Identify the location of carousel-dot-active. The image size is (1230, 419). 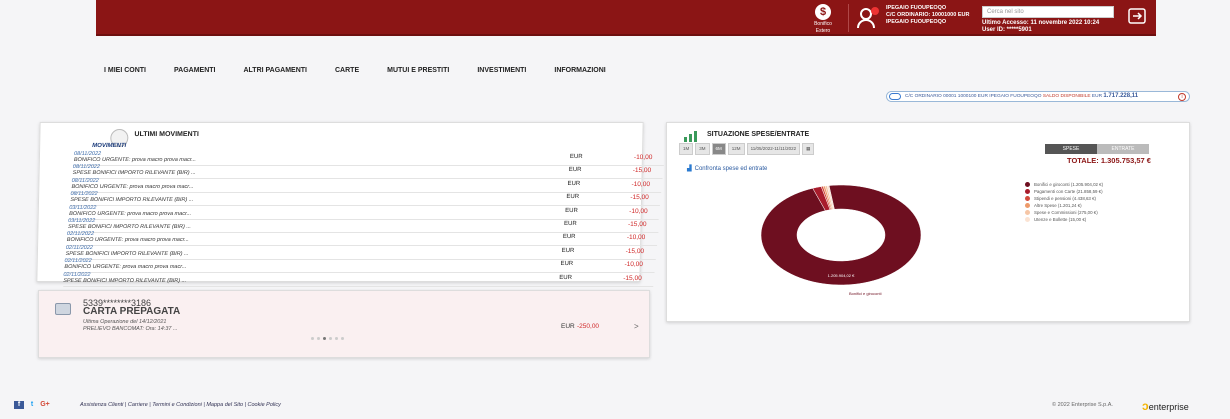
(324, 338).